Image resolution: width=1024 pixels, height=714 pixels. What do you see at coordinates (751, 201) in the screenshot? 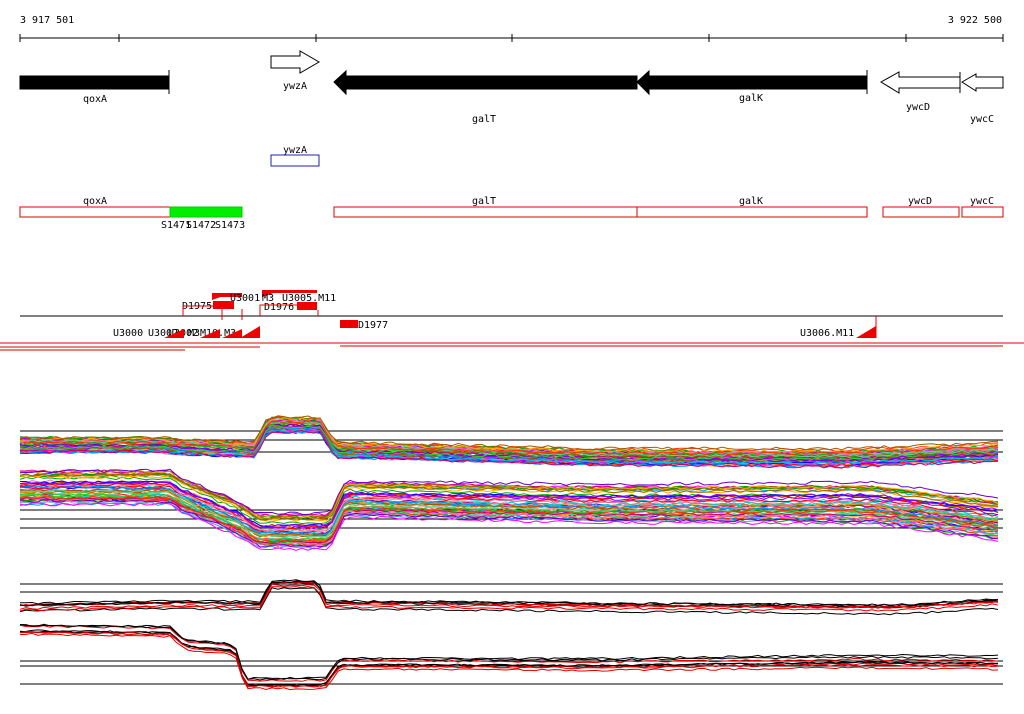
I see `transcript-label-galK: galK` at bounding box center [751, 201].